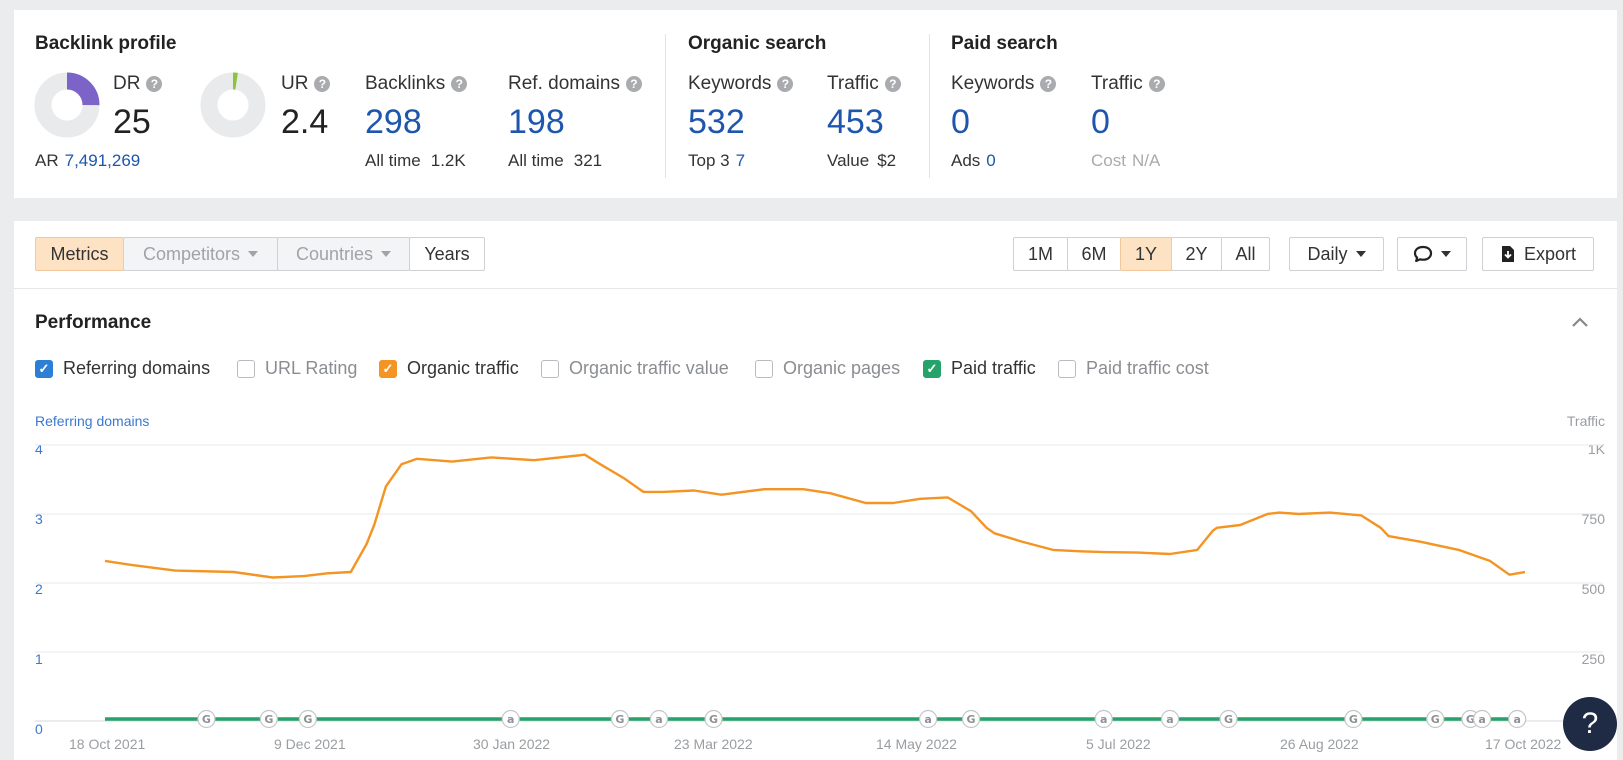 The image size is (1623, 760). I want to click on organic-traffic-value: 453, so click(855, 122).